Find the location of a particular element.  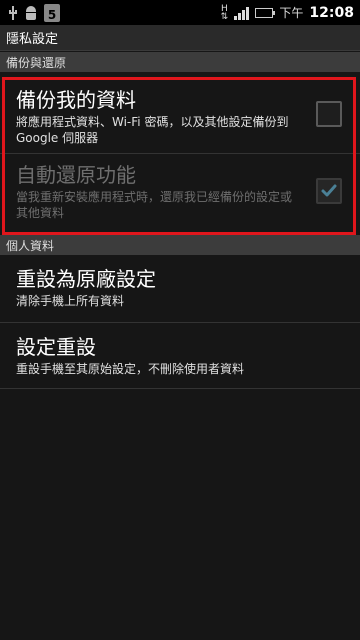

signal-icon is located at coordinates (242, 13).